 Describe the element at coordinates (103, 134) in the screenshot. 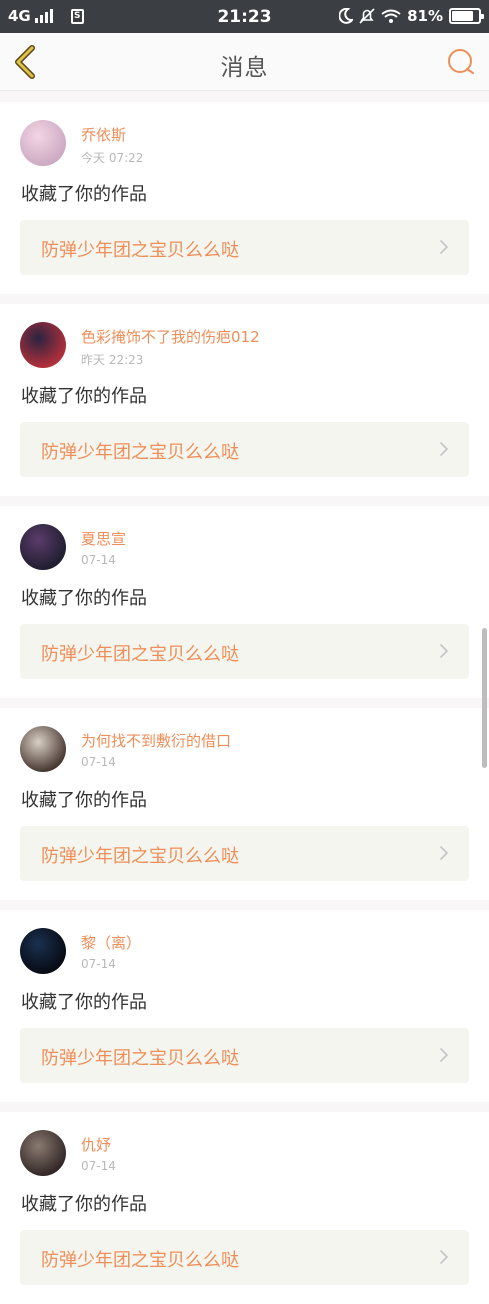

I see `user-name: 乔依斯` at that location.